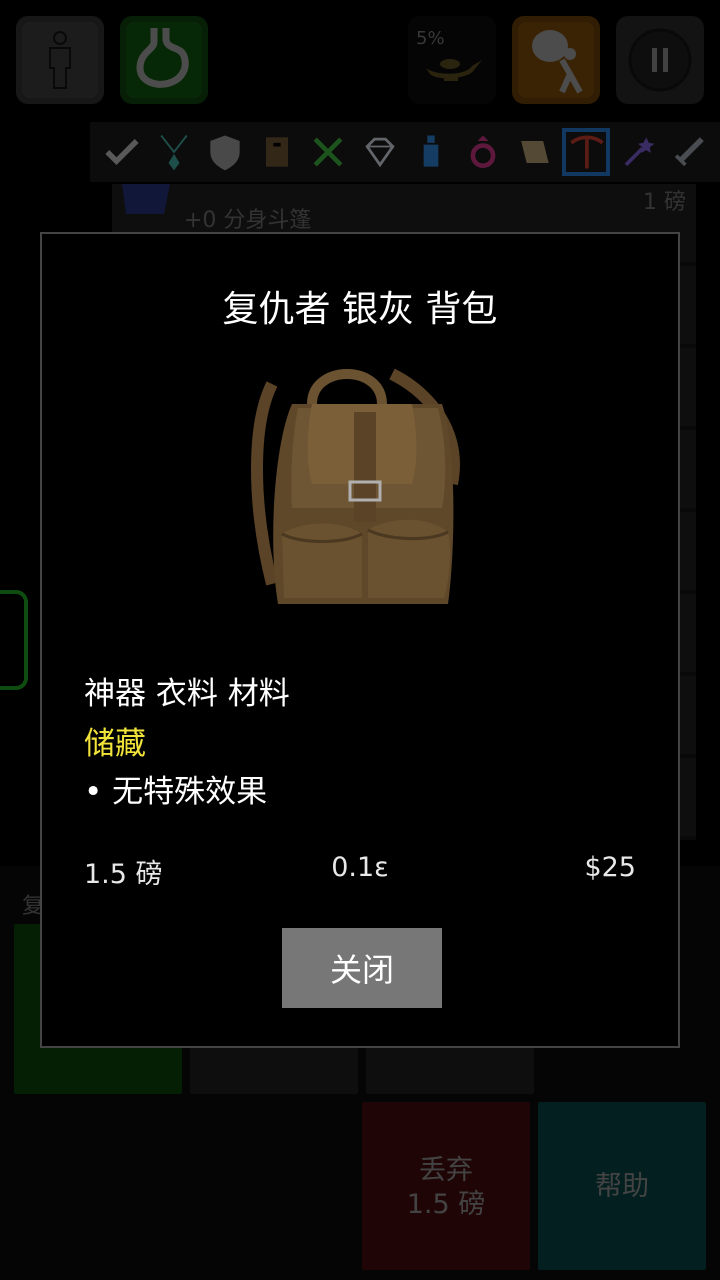 The image size is (720, 1280). Describe the element at coordinates (355, 486) in the screenshot. I see `backpack-image` at that location.